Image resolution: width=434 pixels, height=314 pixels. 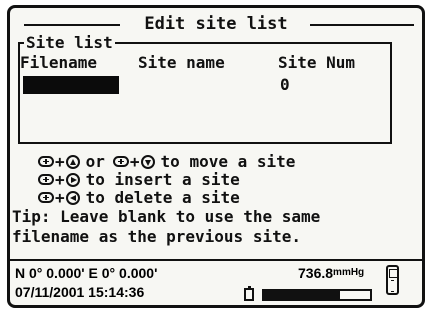 I want to click on help-move-text: to move a site, so click(x=228, y=161).